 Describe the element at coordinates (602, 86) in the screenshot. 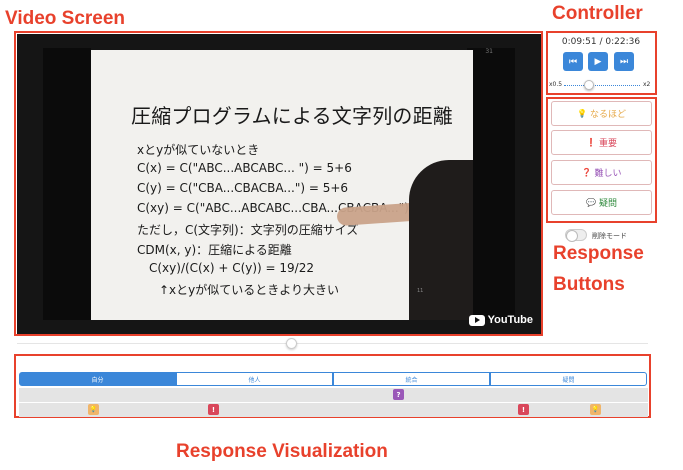

I see `playback-rate-slider` at that location.